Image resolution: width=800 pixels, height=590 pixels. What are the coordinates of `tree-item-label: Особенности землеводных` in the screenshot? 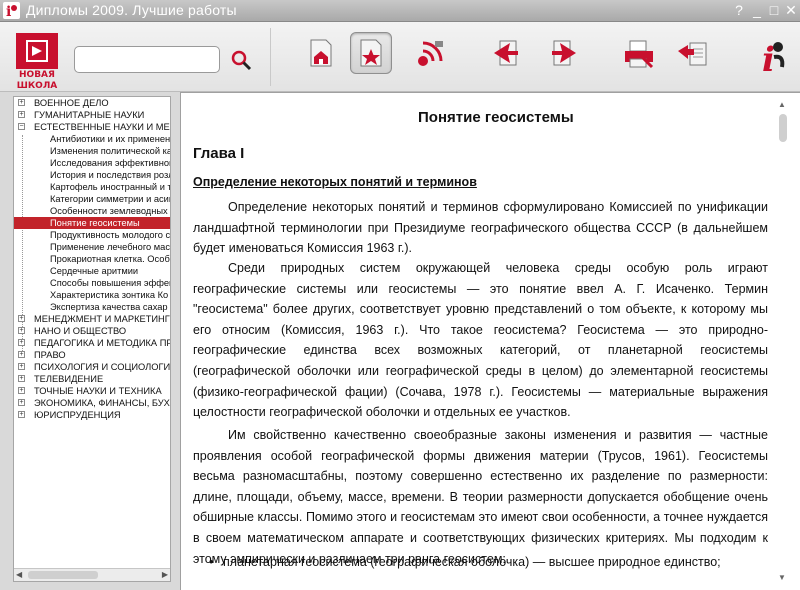 It's located at (109, 211).